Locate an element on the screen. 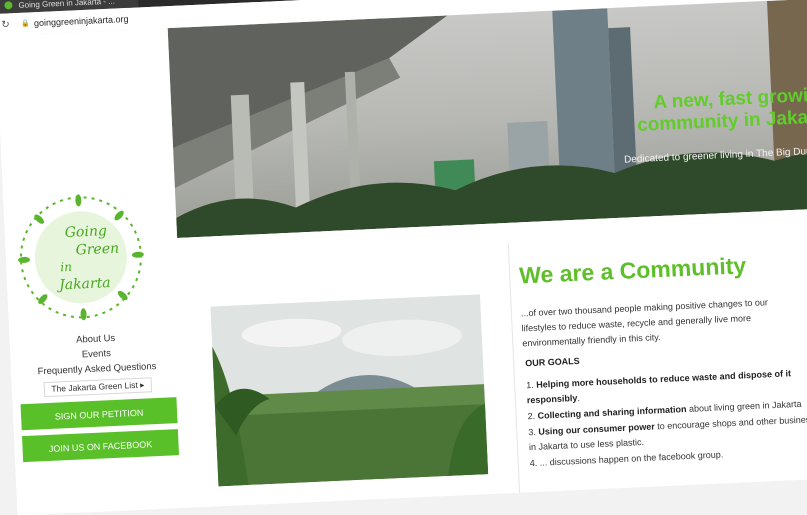 The height and width of the screenshot is (515, 807). sign-petition-button: SIGN OUR PETITION is located at coordinates (99, 413).